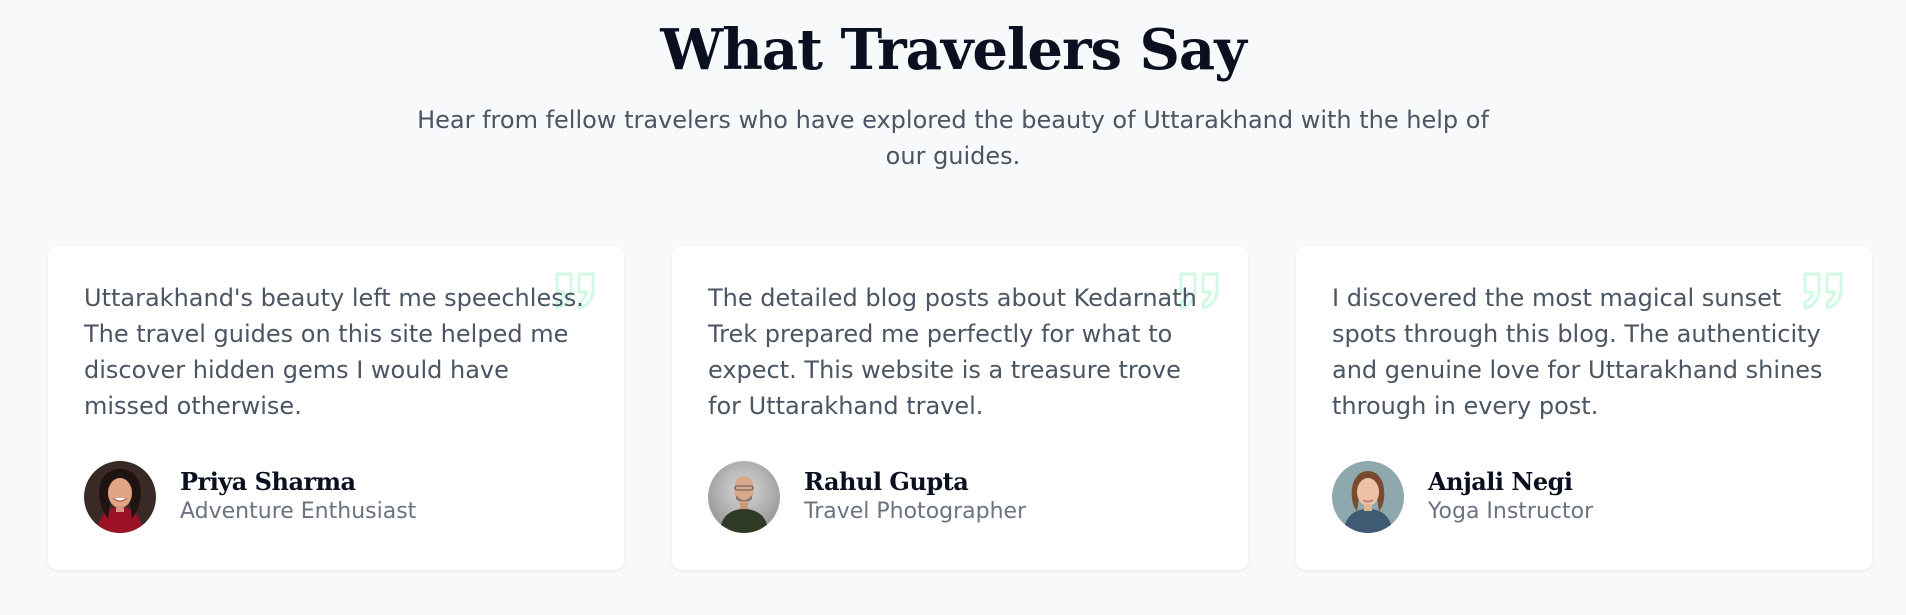 This screenshot has width=1906, height=615. I want to click on testimonial-author: Priya Sharma Adventure Enthusiast, so click(250, 497).